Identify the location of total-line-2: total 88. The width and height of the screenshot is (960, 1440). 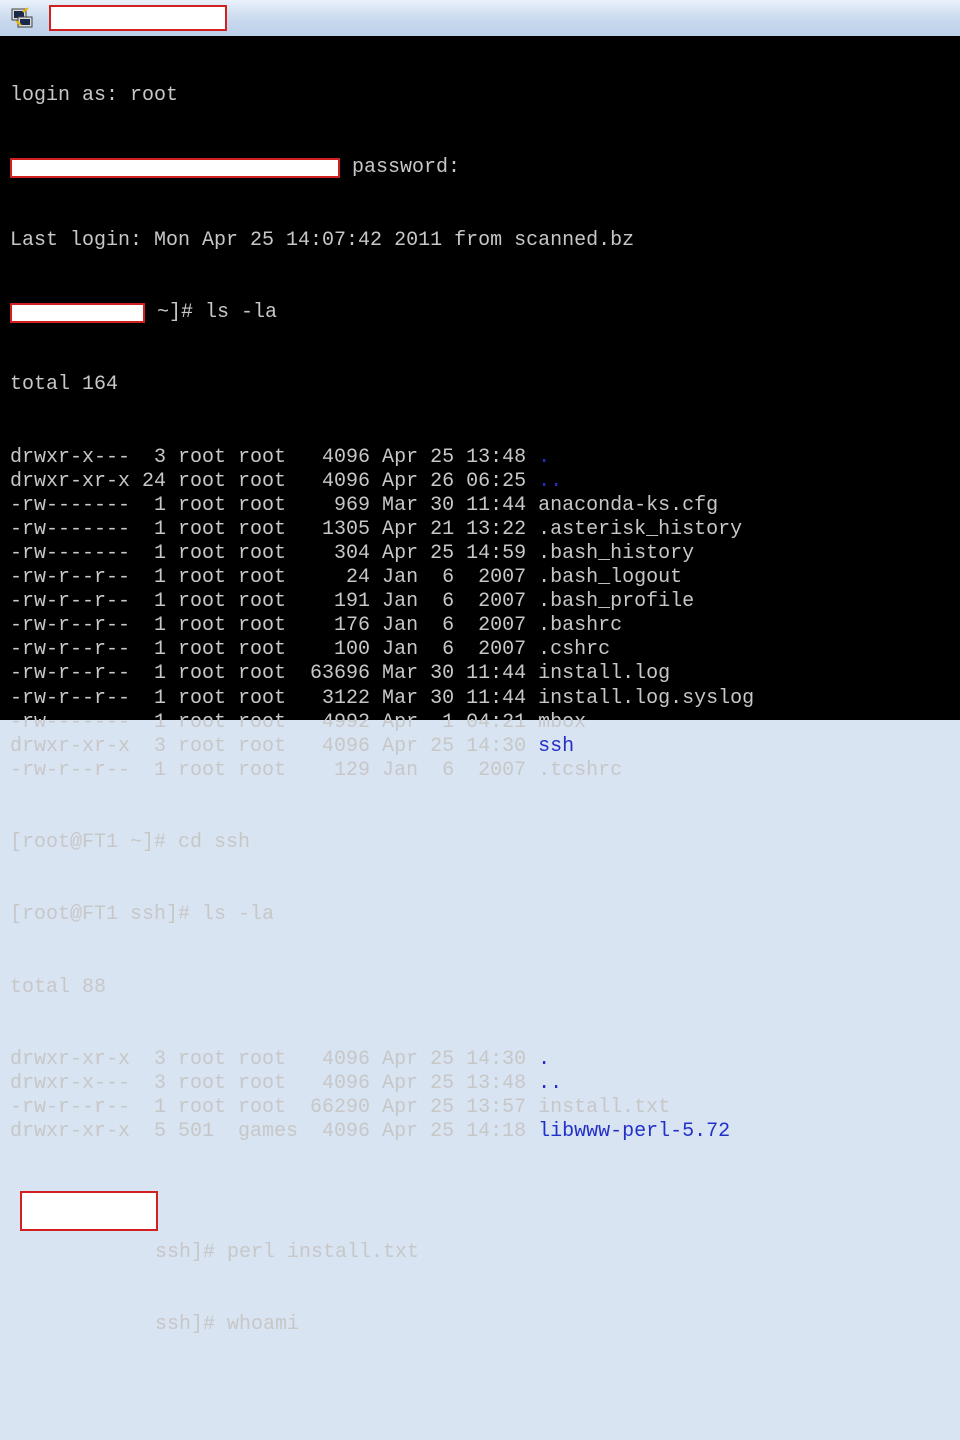
(58, 987).